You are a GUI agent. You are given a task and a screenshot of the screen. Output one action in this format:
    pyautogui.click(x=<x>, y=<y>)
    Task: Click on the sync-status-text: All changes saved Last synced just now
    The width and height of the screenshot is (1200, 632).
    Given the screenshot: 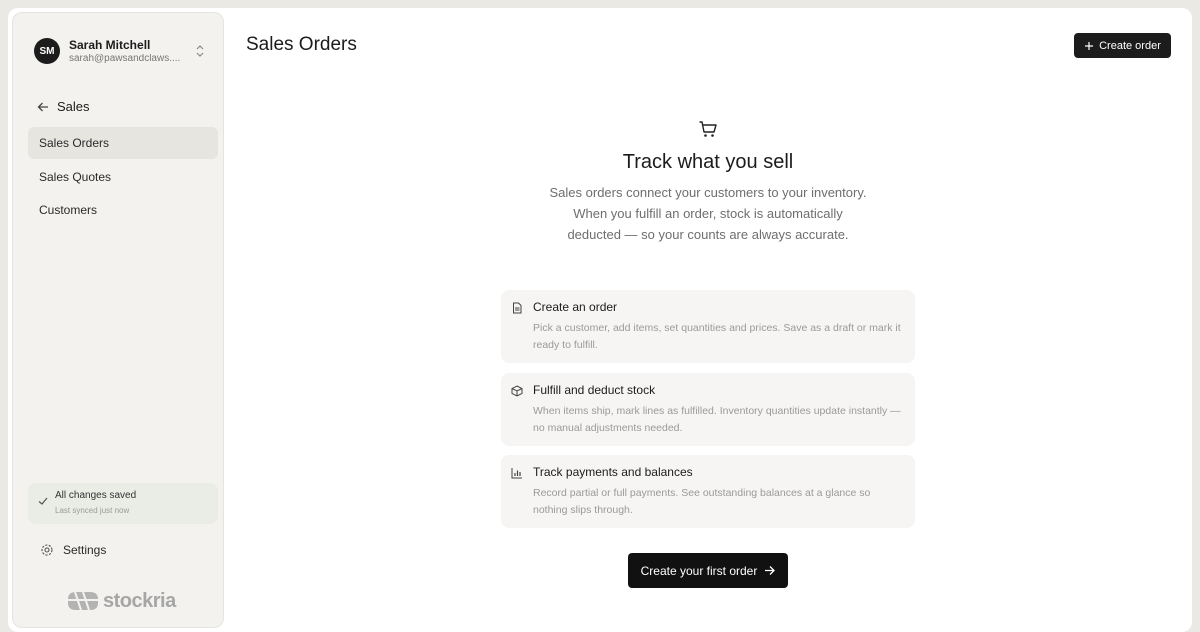 What is the action you would take?
    pyautogui.click(x=95, y=503)
    